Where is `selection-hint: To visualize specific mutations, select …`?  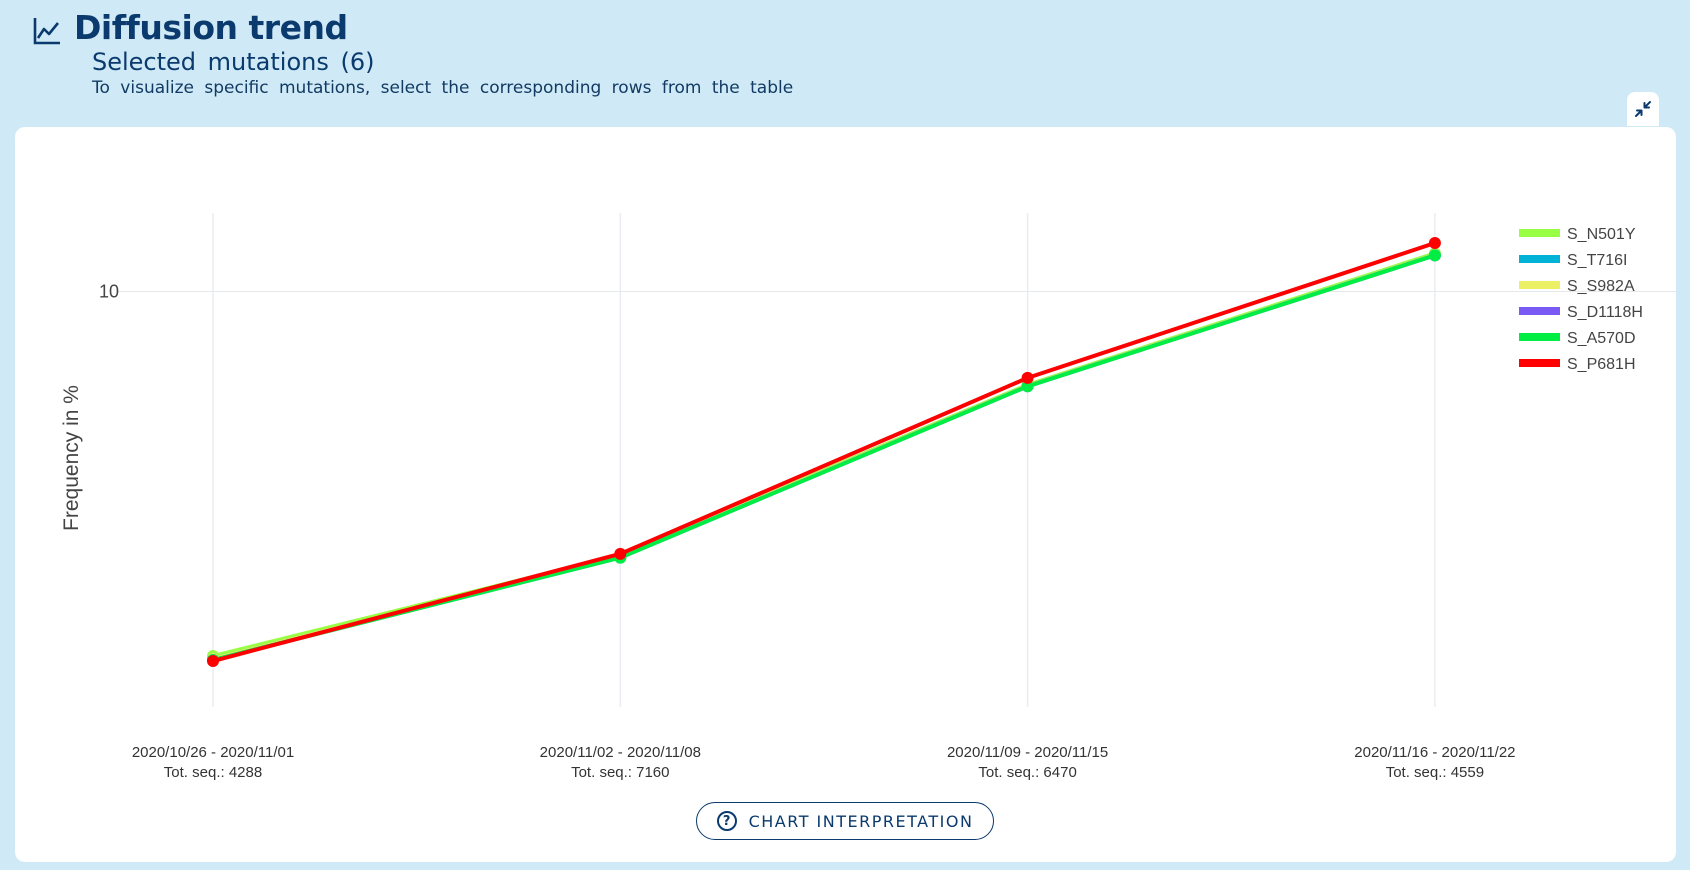
selection-hint: To visualize specific mutations, select … is located at coordinates (443, 88).